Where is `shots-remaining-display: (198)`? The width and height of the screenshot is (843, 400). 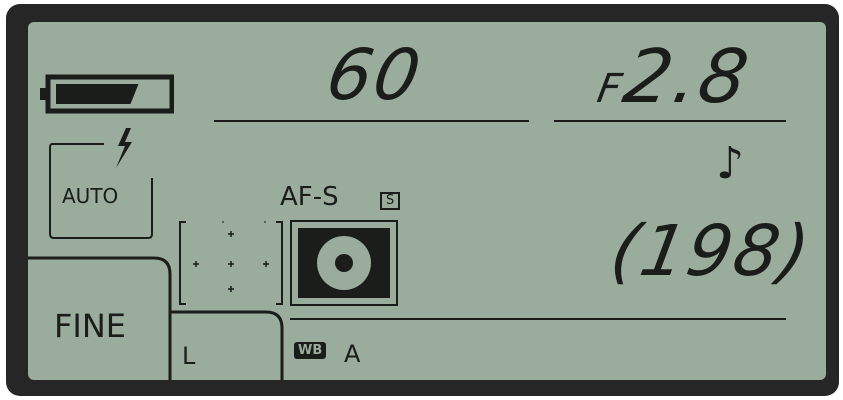 shots-remaining-display: (198) is located at coordinates (711, 251).